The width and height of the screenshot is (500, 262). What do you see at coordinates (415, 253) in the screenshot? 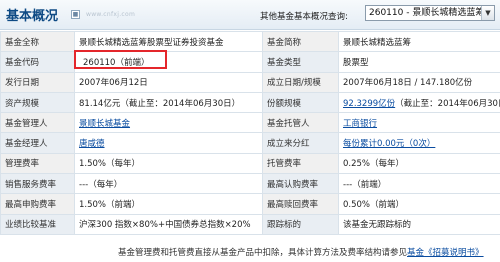
I see `fund-link: 基金` at bounding box center [415, 253].